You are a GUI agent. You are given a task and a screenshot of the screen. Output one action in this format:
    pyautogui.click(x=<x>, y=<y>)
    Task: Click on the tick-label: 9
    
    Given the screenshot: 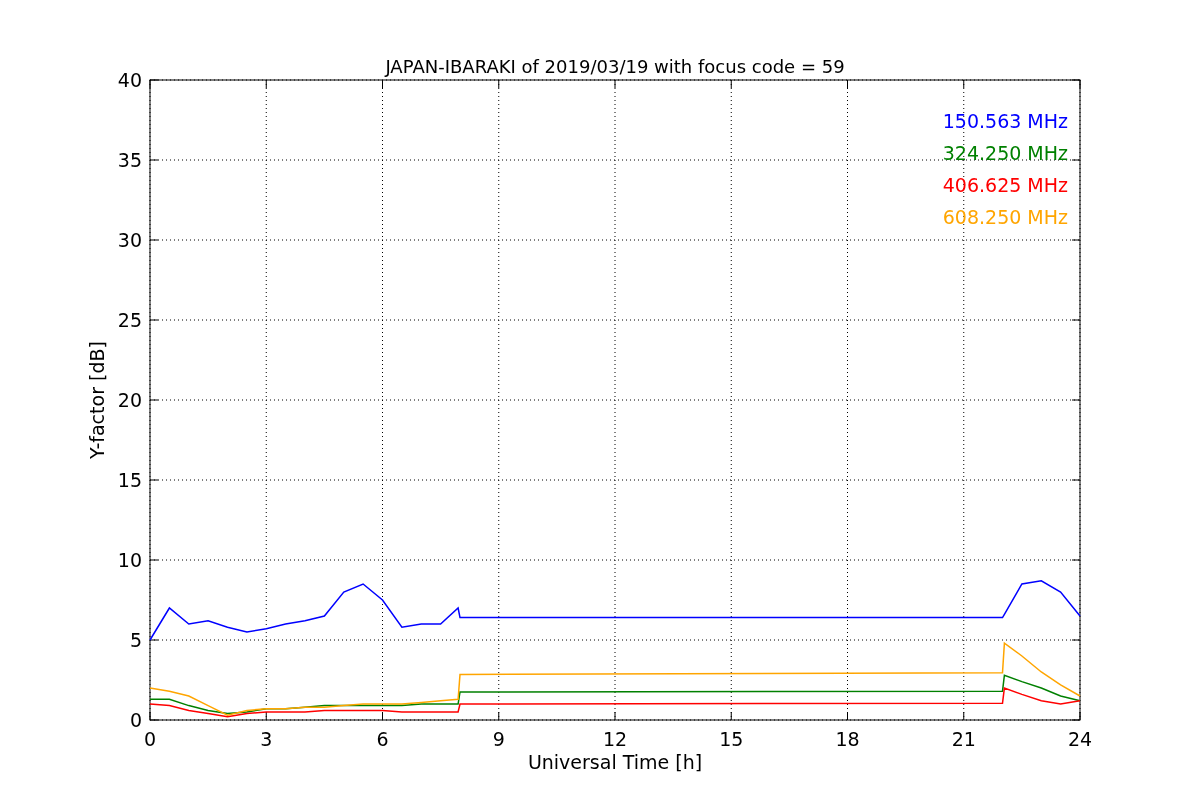 What is the action you would take?
    pyautogui.click(x=498, y=739)
    